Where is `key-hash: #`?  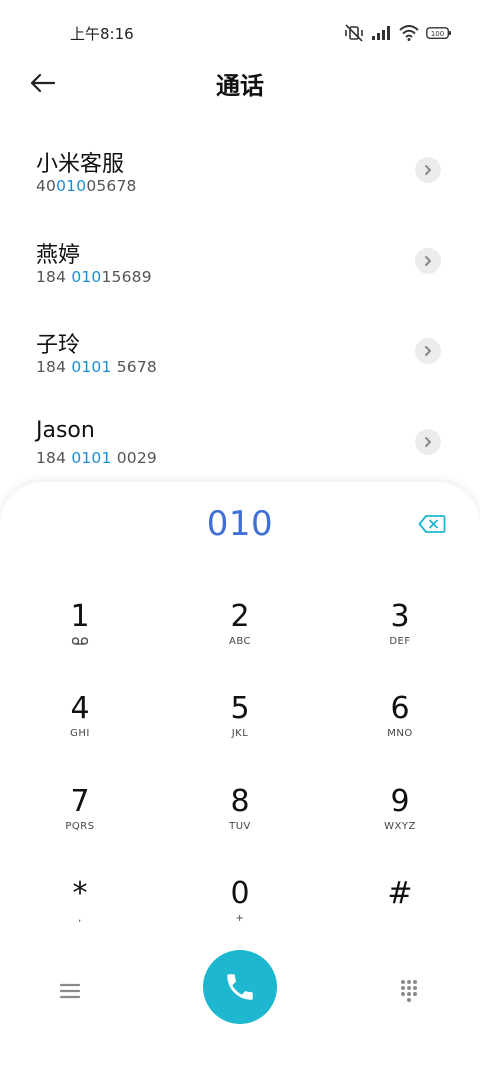 key-hash: # is located at coordinates (400, 917).